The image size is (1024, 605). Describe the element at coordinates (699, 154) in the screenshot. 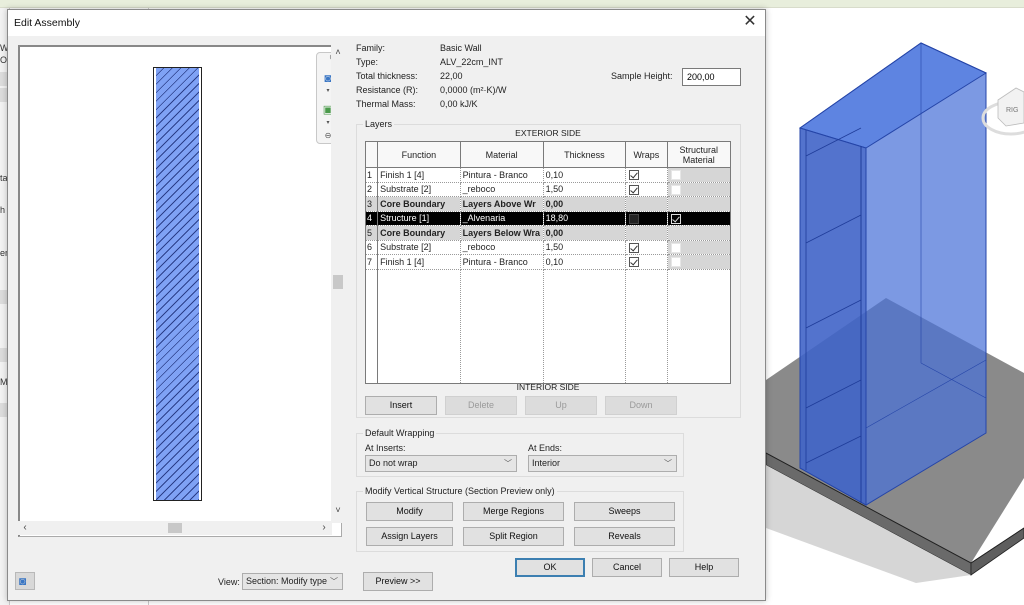

I see `column-header-structural-material: Structural Material` at that location.